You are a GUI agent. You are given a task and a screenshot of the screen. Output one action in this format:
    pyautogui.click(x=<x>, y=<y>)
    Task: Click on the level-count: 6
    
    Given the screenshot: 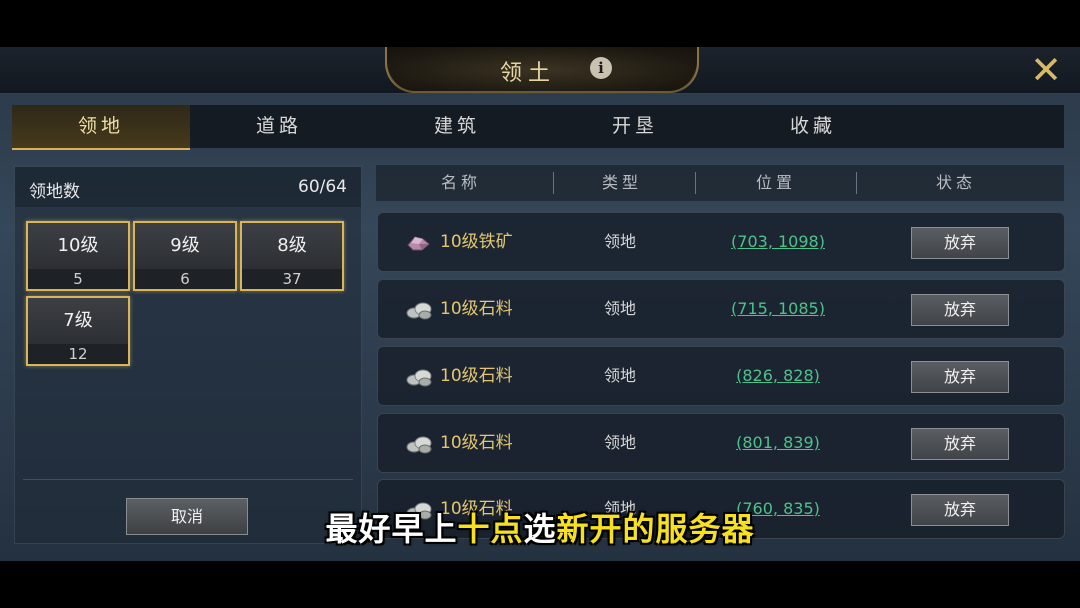 What is the action you would take?
    pyautogui.click(x=185, y=279)
    